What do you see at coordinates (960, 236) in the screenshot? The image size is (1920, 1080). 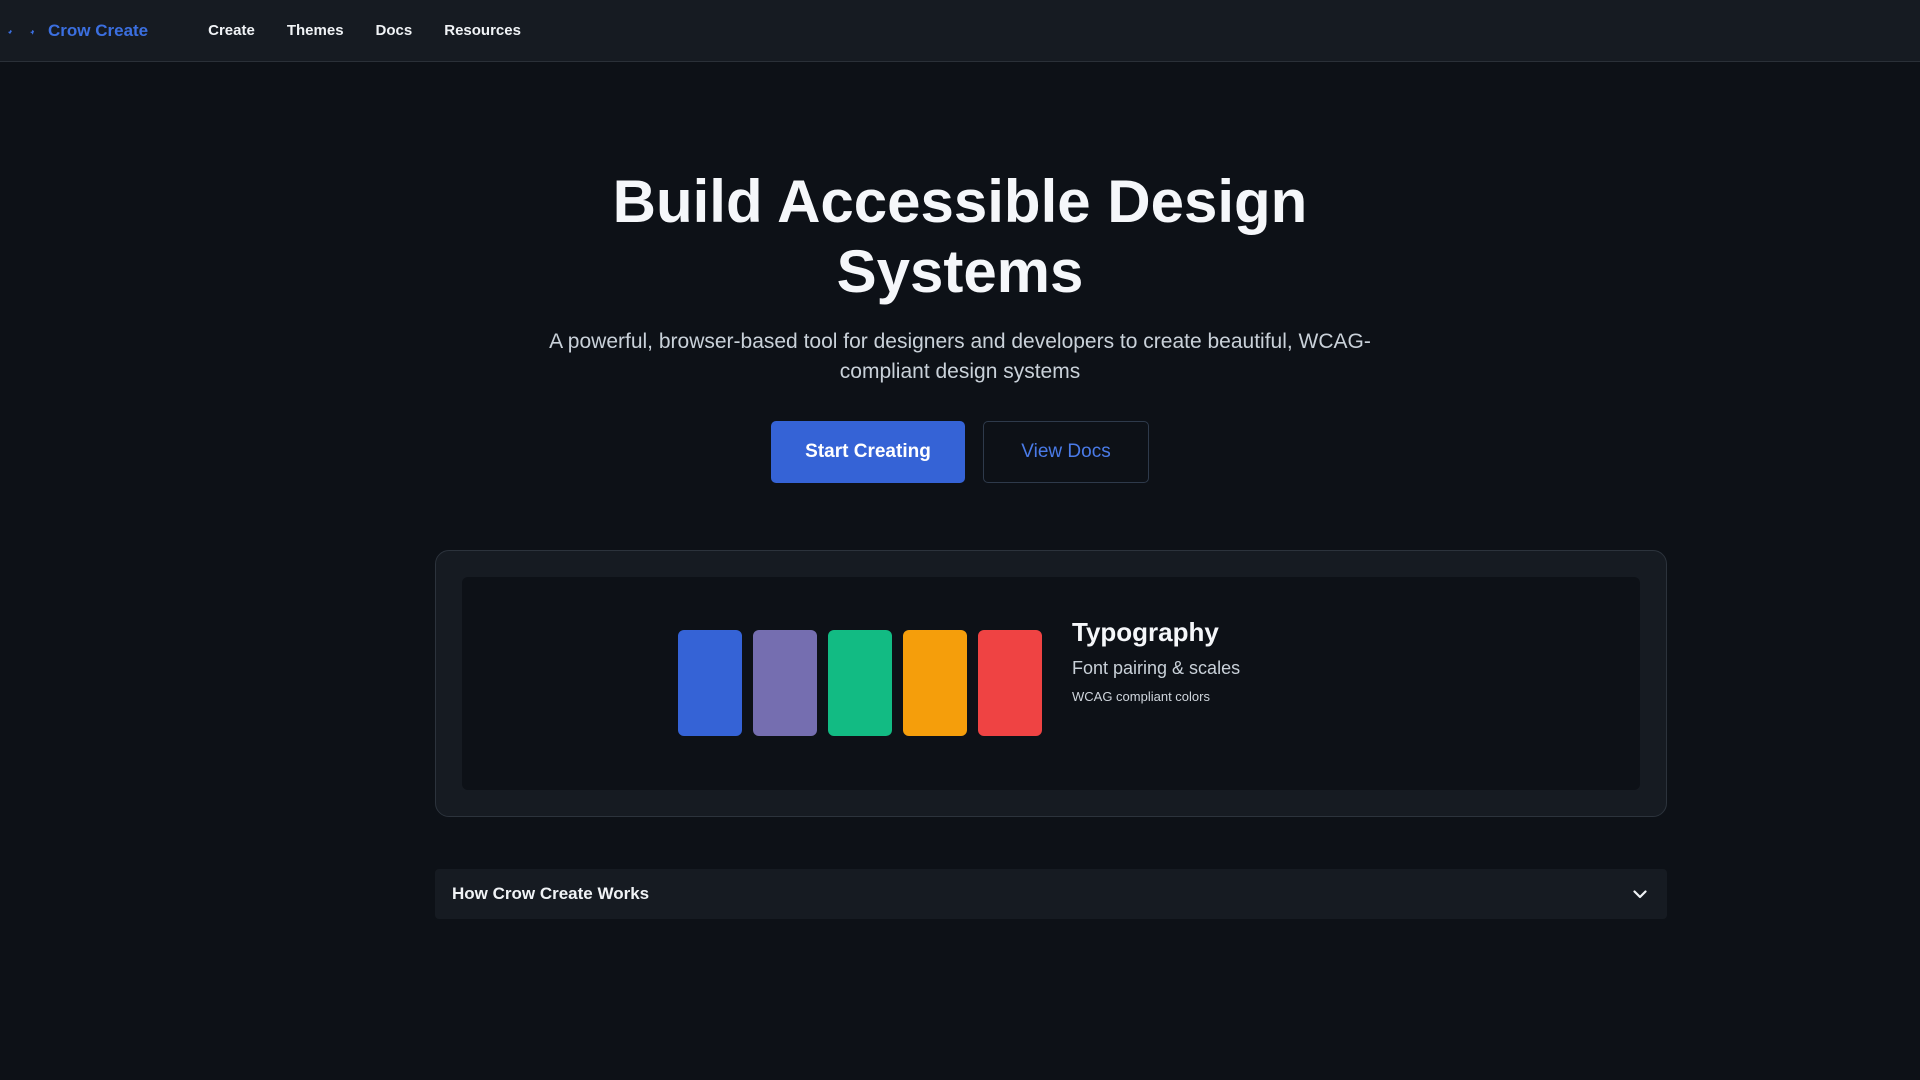 I see `hero-title: Build Accessible Design Systems` at bounding box center [960, 236].